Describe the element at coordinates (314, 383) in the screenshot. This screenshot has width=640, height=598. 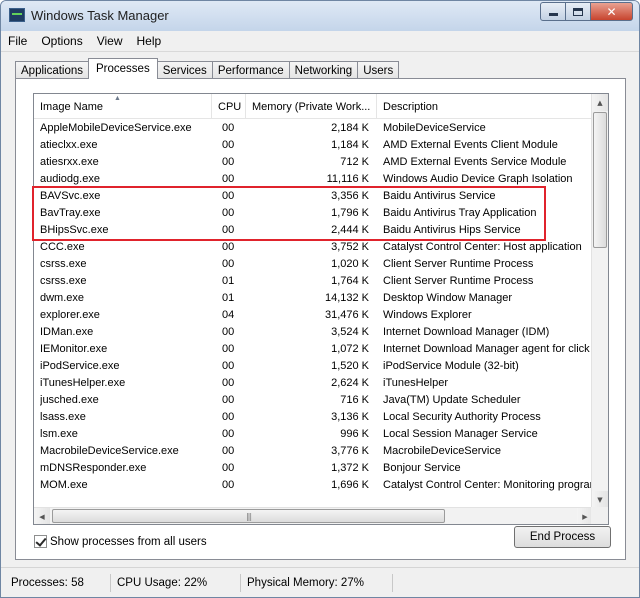
I see `table-row: iTunesHelper.exe 00 2,624 K iTunesHelper` at that location.